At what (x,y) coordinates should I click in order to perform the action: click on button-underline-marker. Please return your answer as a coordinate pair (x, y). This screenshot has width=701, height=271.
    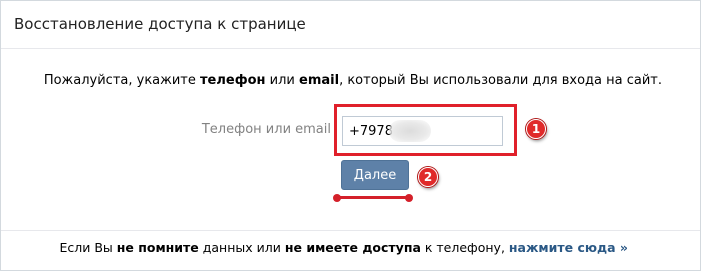
    Looking at the image, I should click on (373, 197).